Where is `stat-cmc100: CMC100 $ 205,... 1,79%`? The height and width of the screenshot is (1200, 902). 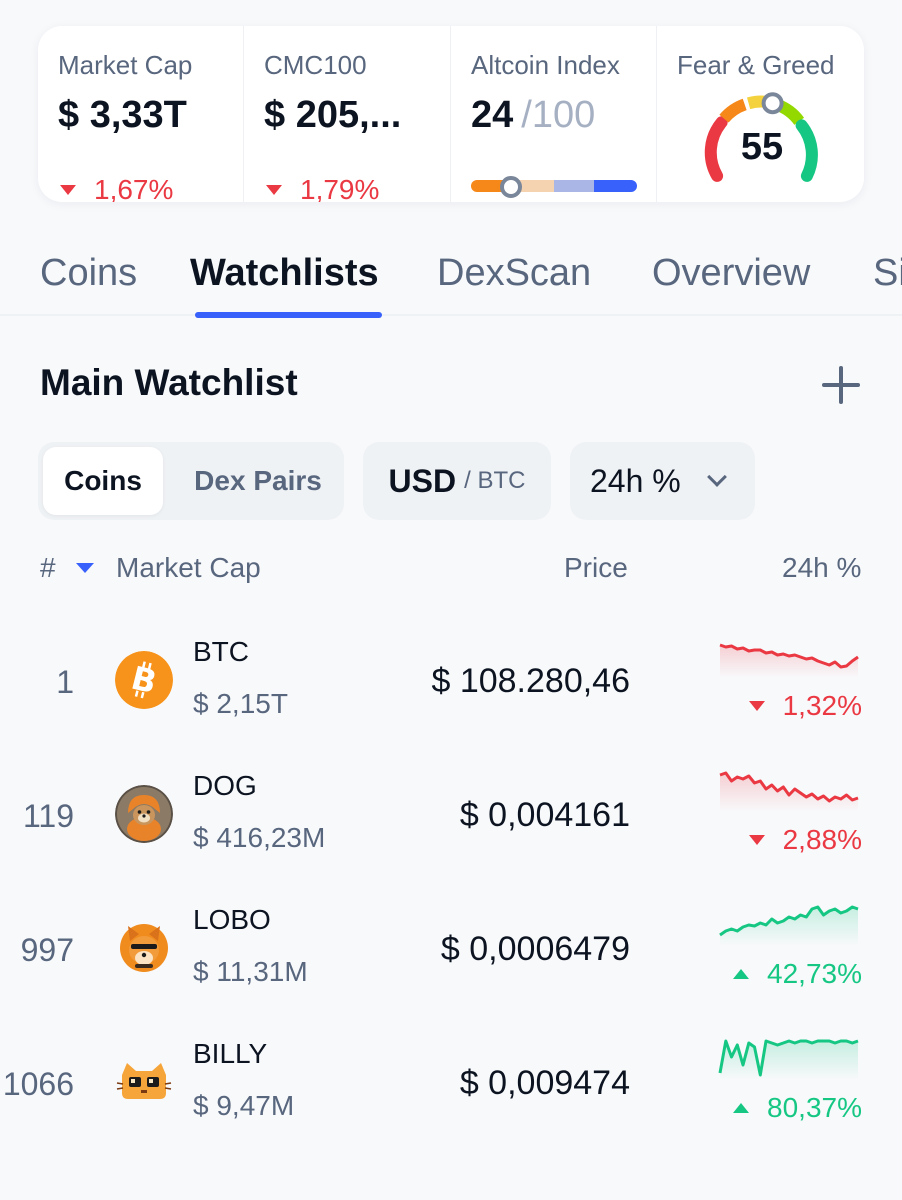 stat-cmc100: CMC100 $ 205,... 1,79% is located at coordinates (347, 114).